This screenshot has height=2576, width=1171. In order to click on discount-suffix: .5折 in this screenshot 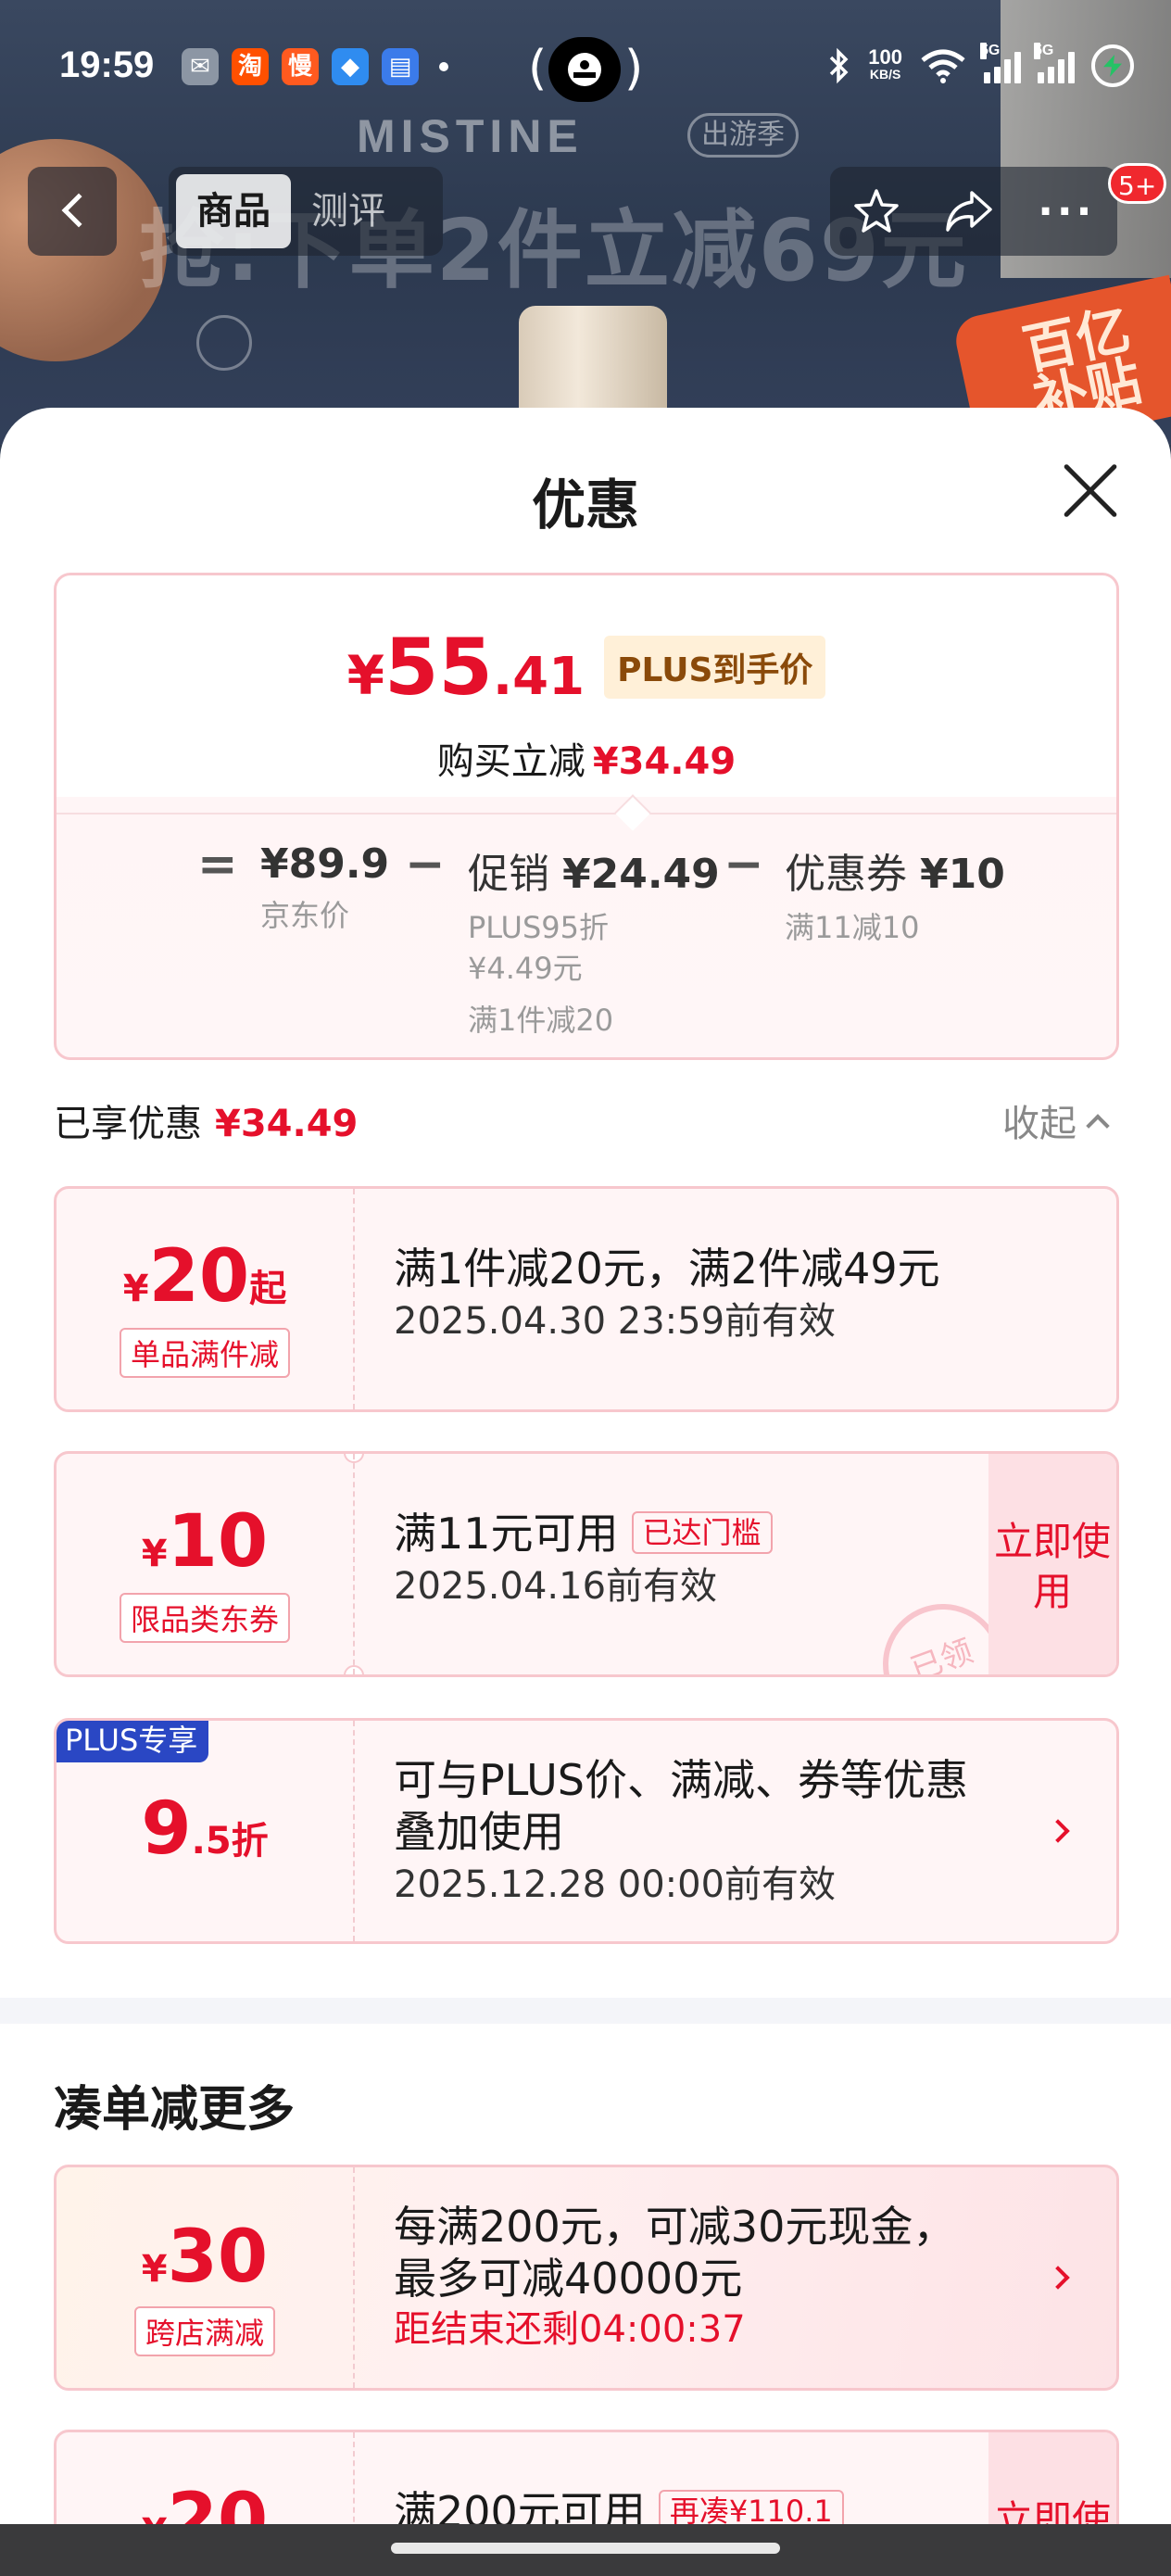, I will do `click(230, 1841)`.